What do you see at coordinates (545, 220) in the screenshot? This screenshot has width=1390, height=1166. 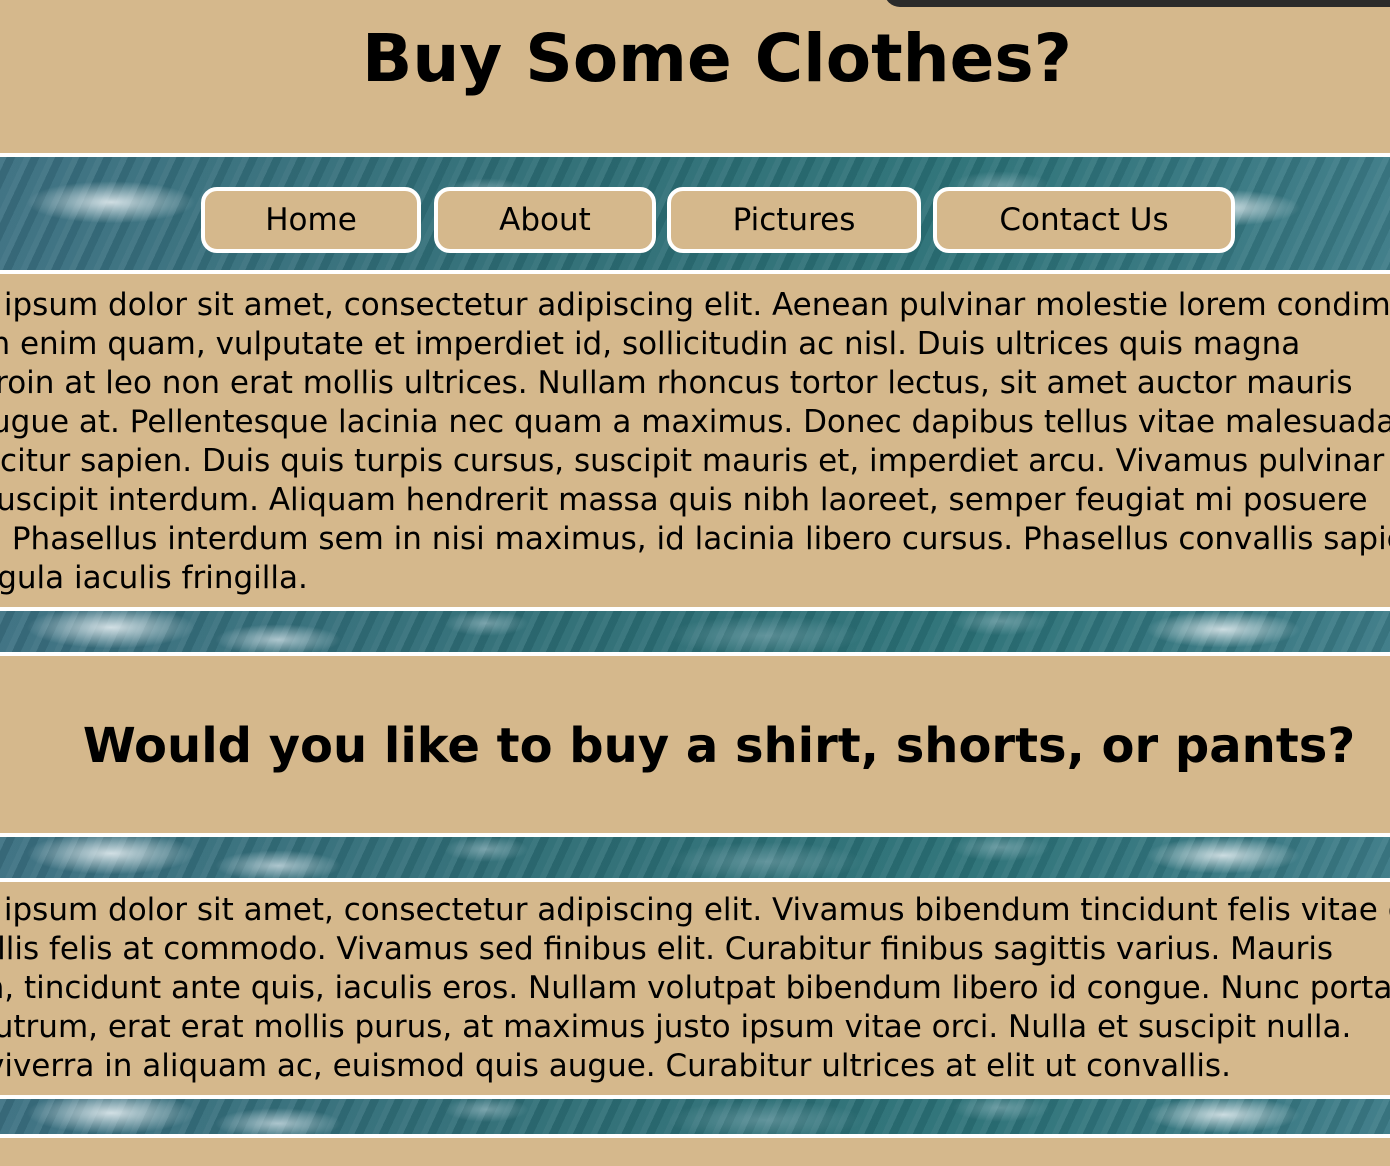 I see `nav-about-button: About` at bounding box center [545, 220].